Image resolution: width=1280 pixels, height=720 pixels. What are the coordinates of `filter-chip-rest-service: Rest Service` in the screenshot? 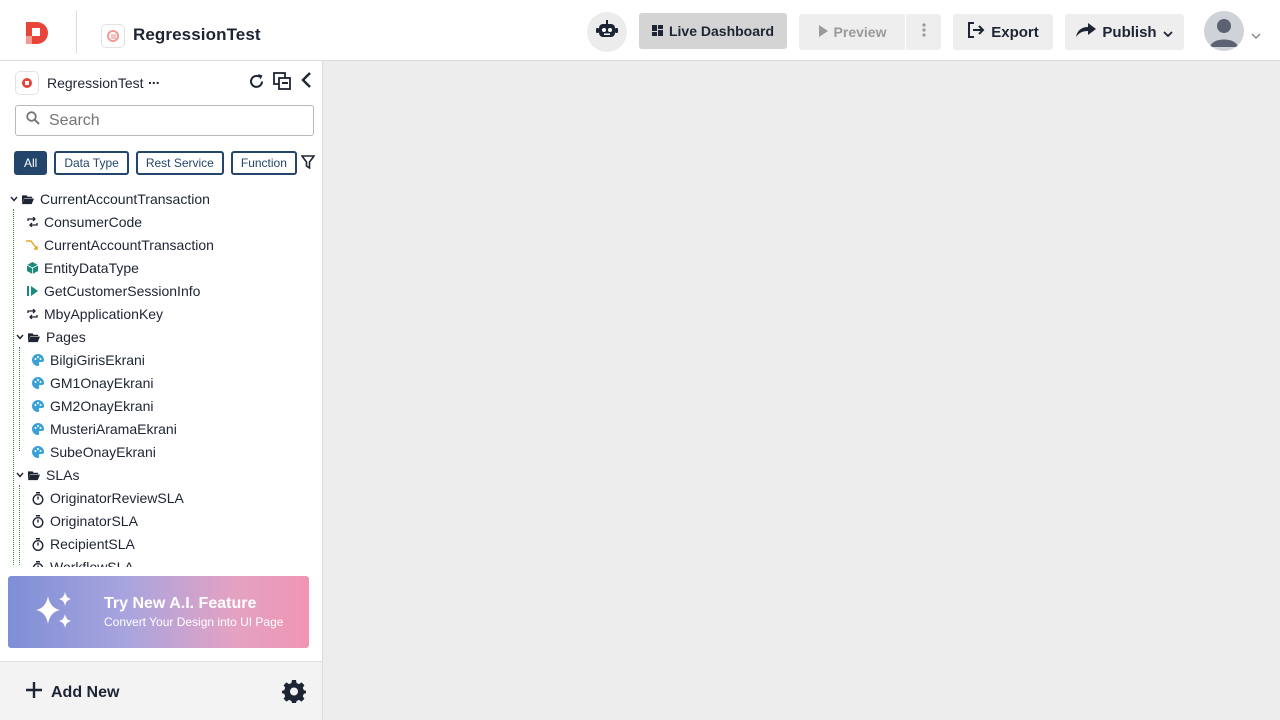 It's located at (179, 163).